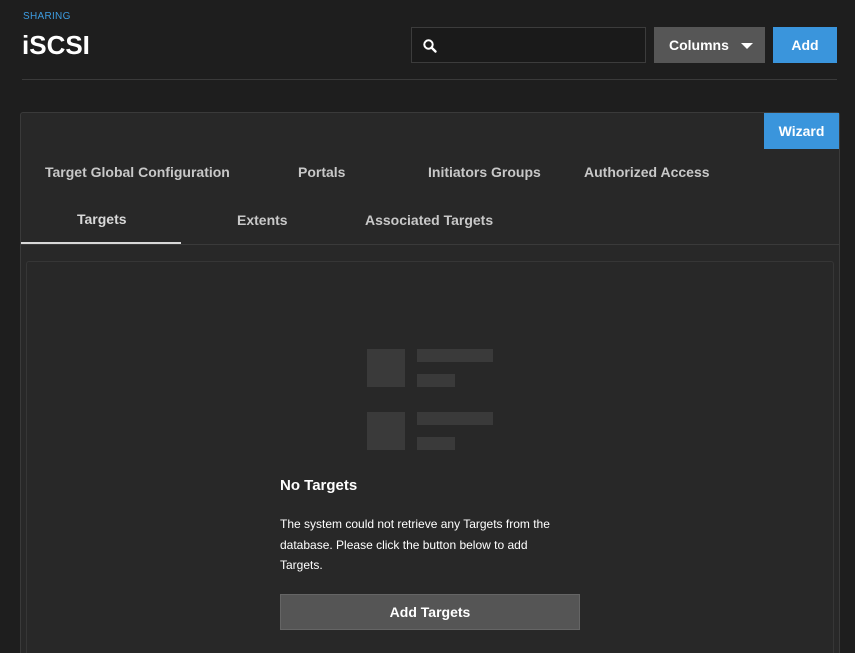  What do you see at coordinates (430, 612) in the screenshot?
I see `add-targets-button: Add Targets` at bounding box center [430, 612].